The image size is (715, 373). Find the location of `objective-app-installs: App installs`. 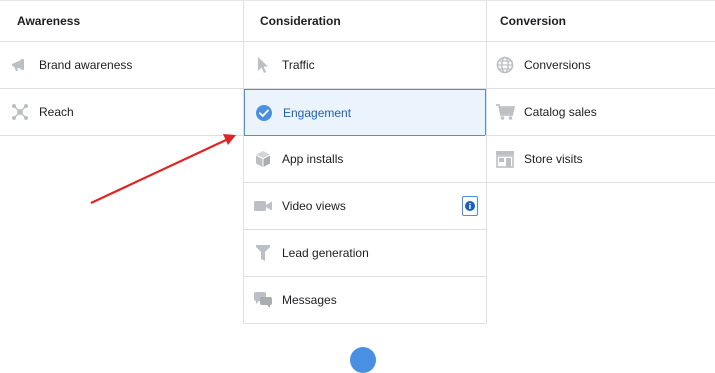

objective-app-installs: App installs is located at coordinates (365, 159).